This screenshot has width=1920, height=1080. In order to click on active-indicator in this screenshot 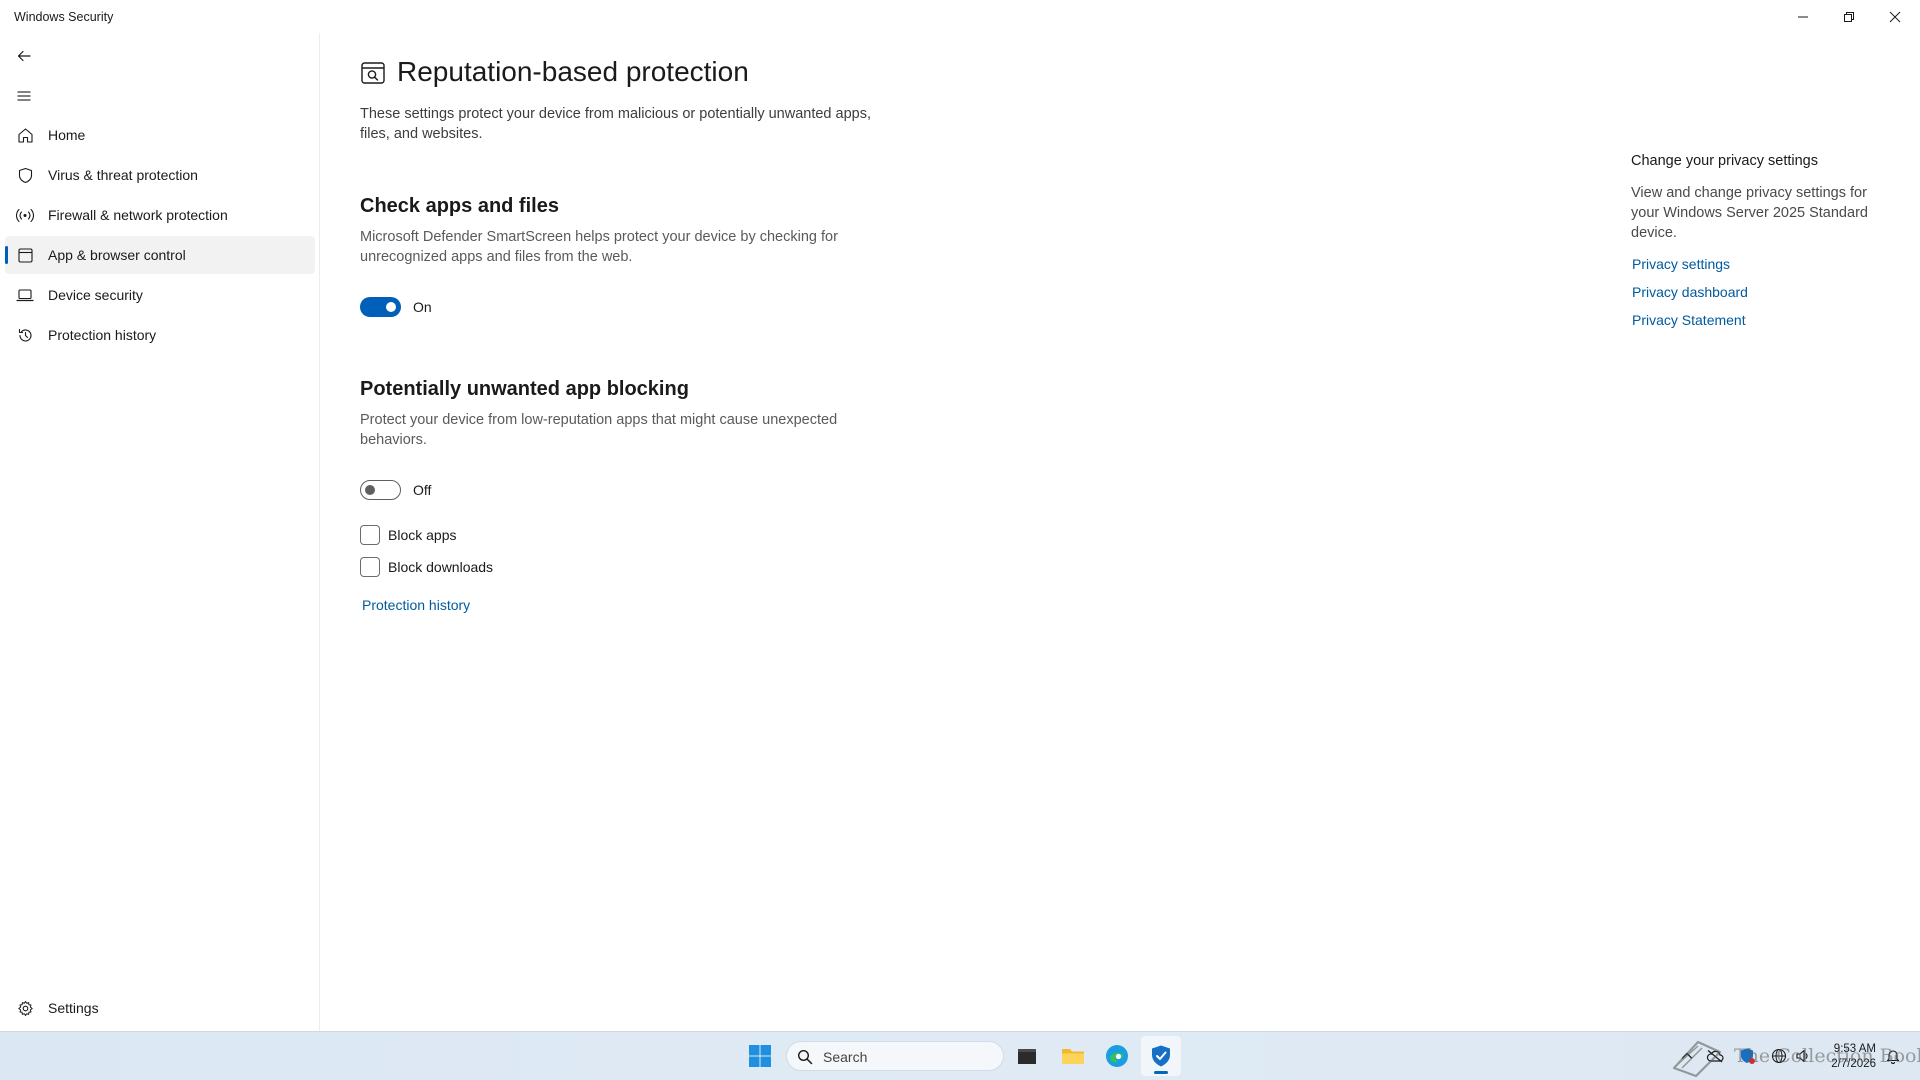, I will do `click(6, 255)`.